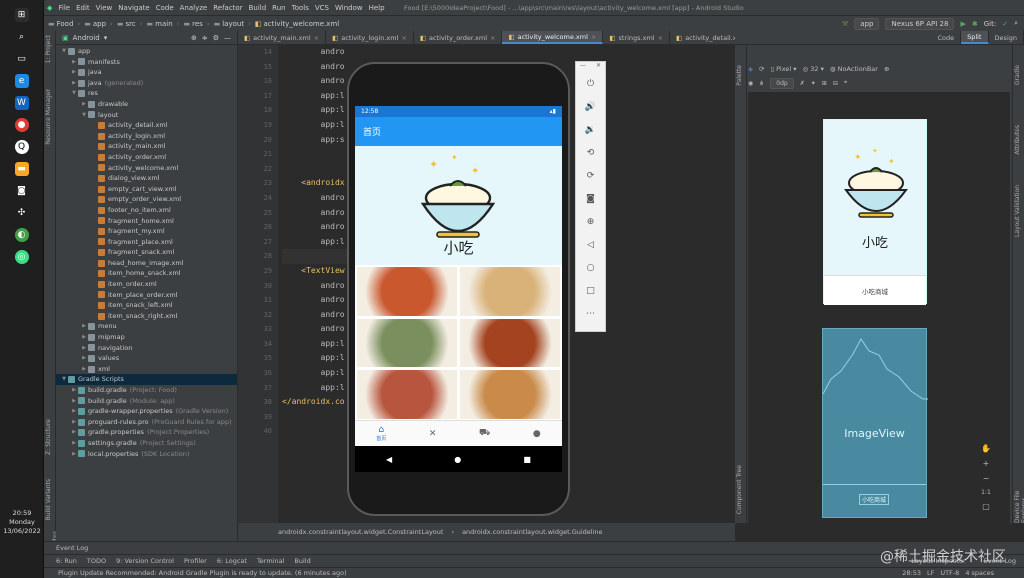 Image resolution: width=1024 pixels, height=578 pixels. What do you see at coordinates (1005, 24) in the screenshot?
I see `check-icon: ✓` at bounding box center [1005, 24].